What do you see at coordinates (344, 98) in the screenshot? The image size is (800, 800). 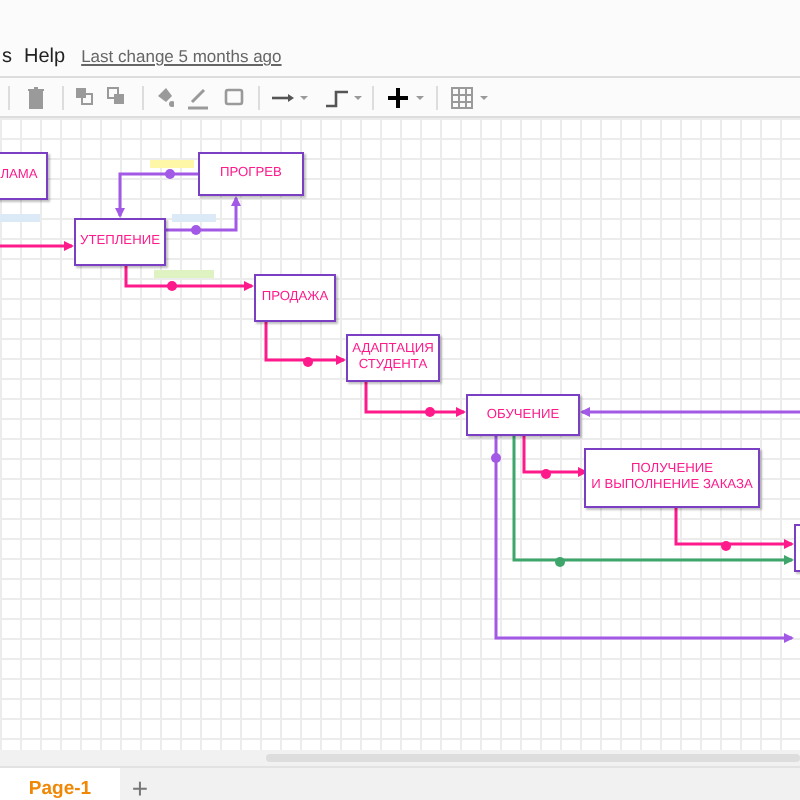 I see `waypoint-icon` at bounding box center [344, 98].